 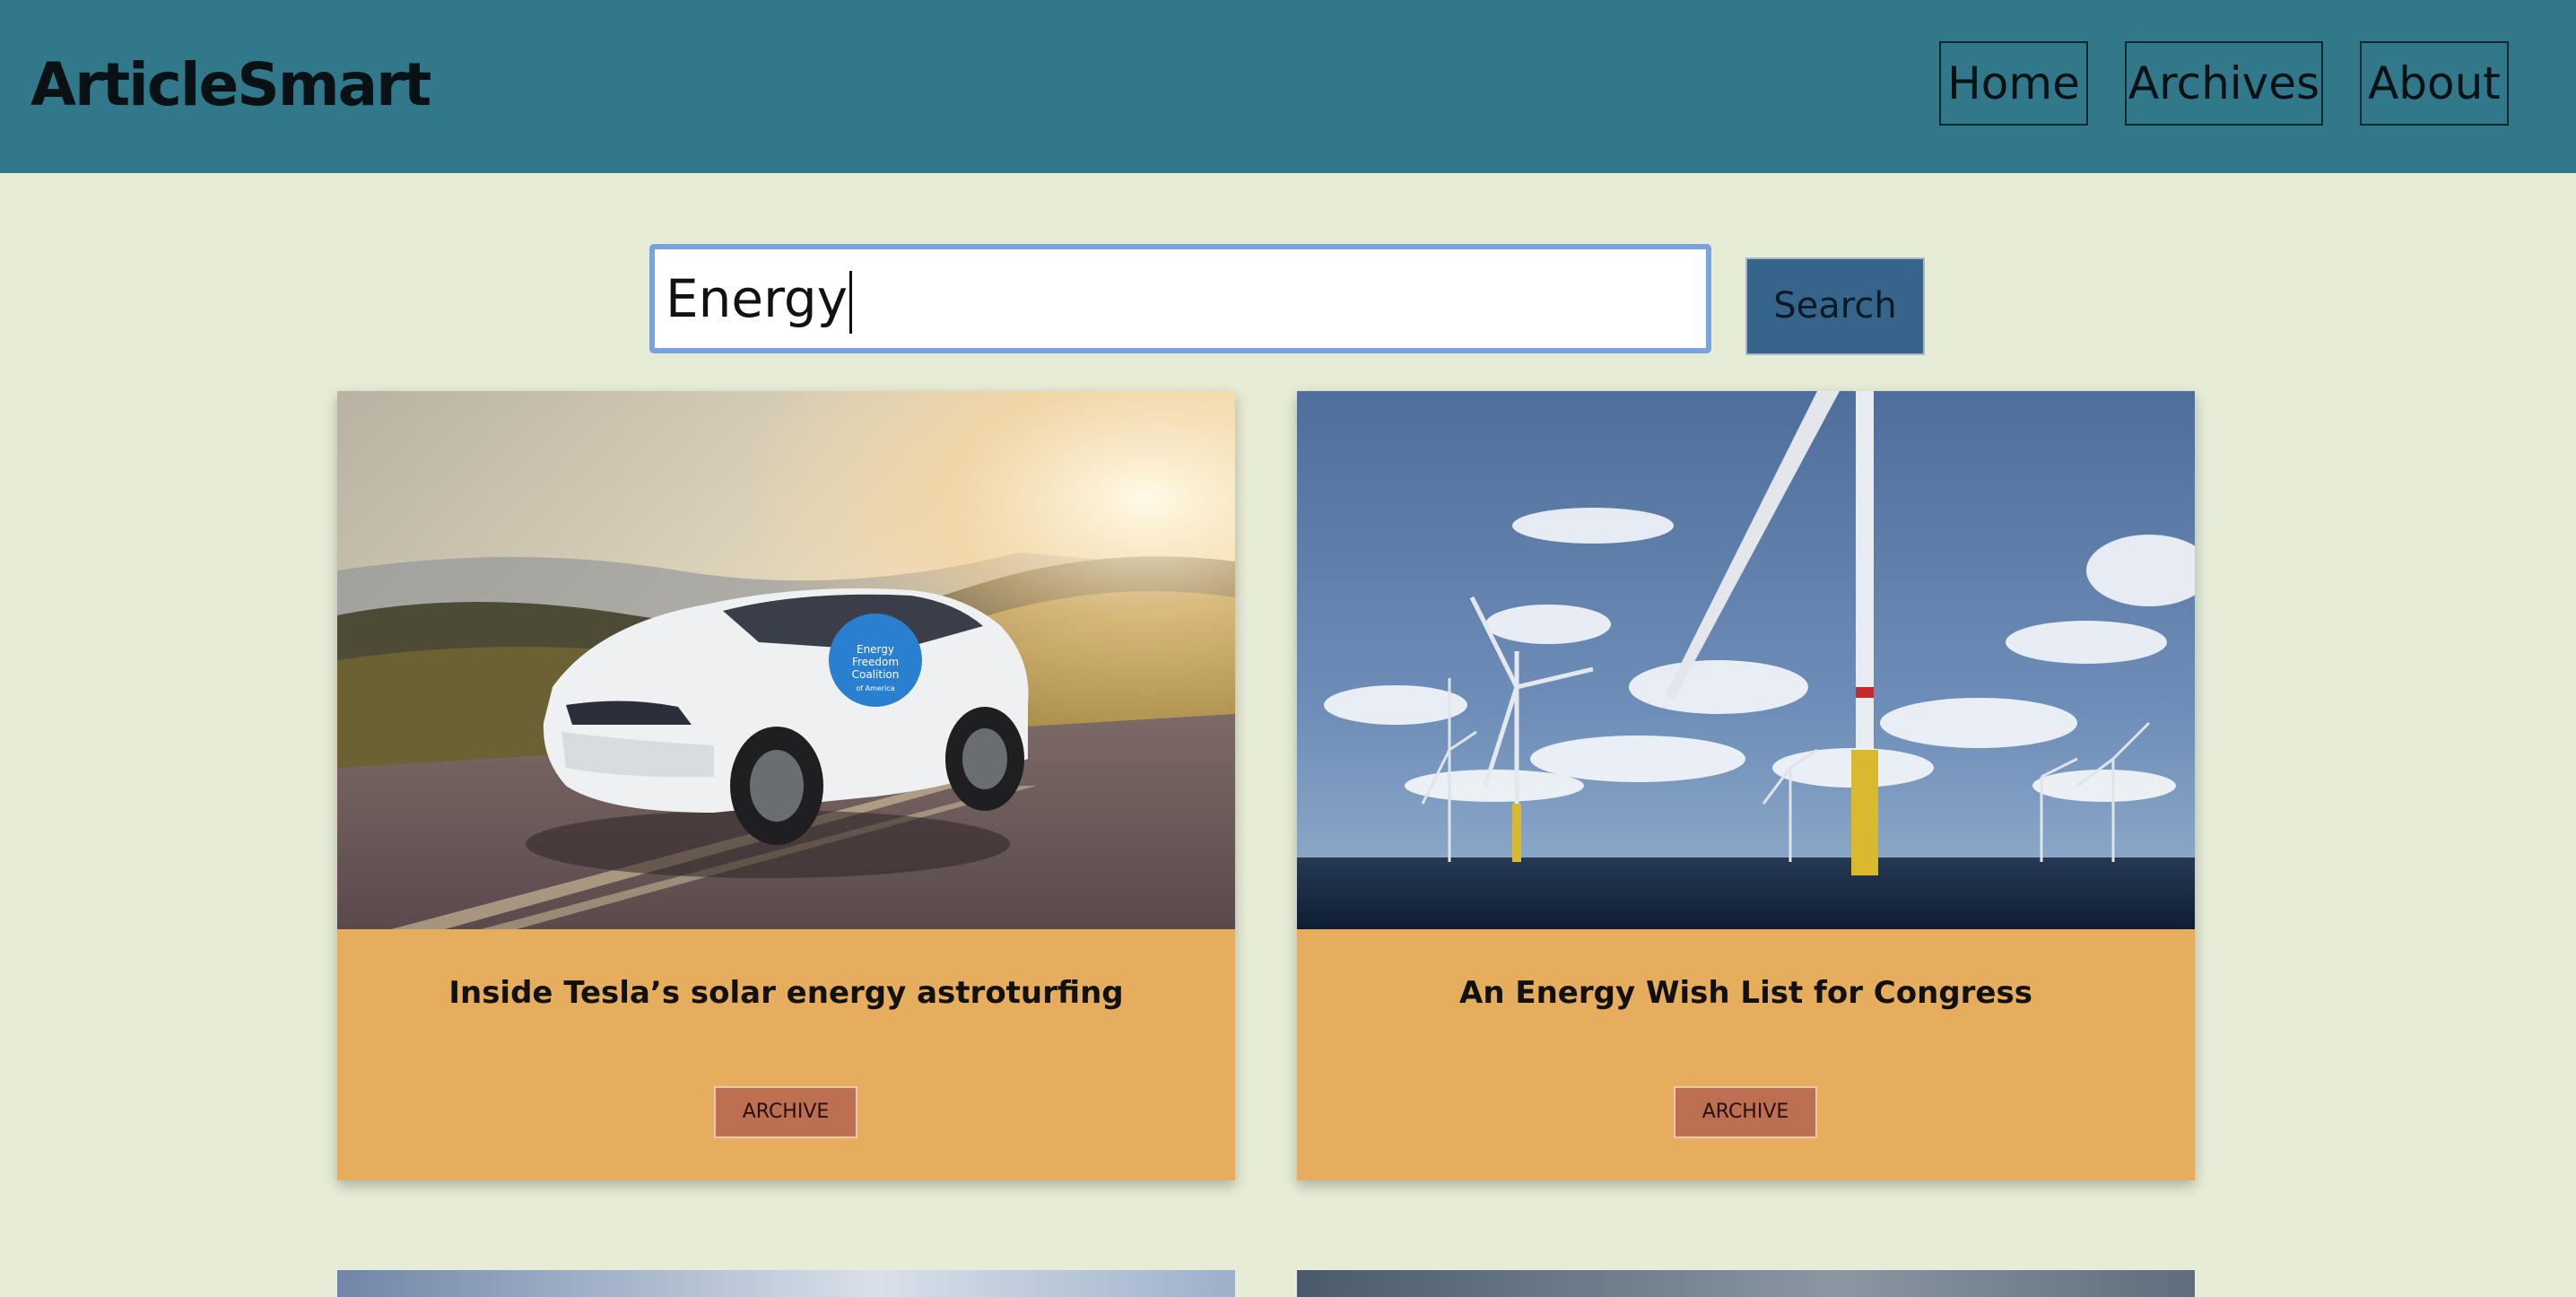 What do you see at coordinates (2224, 83) in the screenshot?
I see `nav-archives-button: Archives` at bounding box center [2224, 83].